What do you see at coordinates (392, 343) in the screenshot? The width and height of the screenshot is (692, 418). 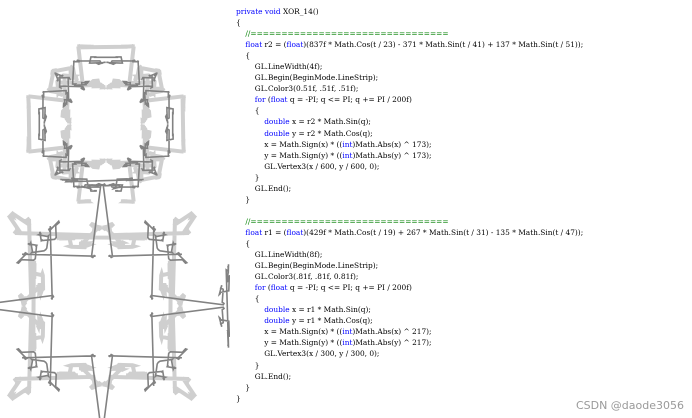 I see `code-text: )Math.Abs(y) ^ 217);` at bounding box center [392, 343].